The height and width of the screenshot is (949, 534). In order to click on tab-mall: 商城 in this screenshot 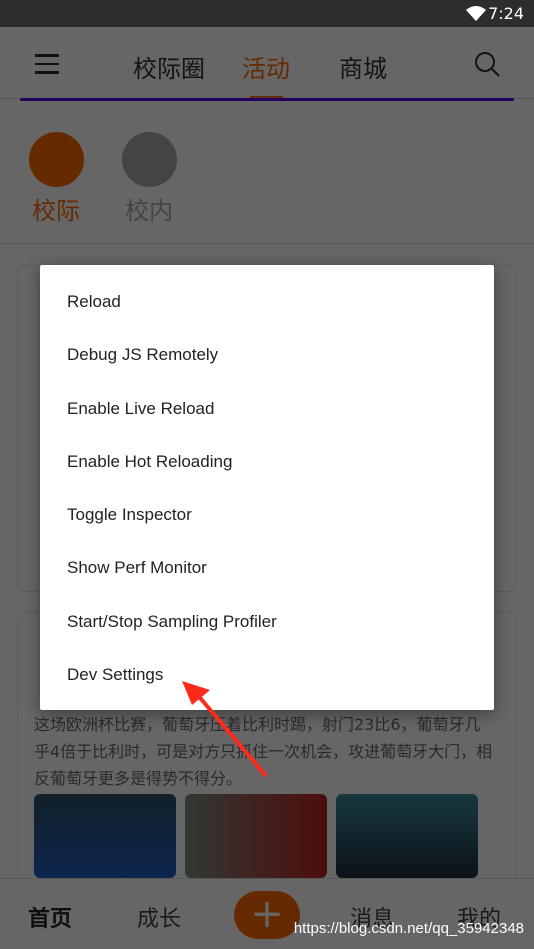, I will do `click(363, 66)`.